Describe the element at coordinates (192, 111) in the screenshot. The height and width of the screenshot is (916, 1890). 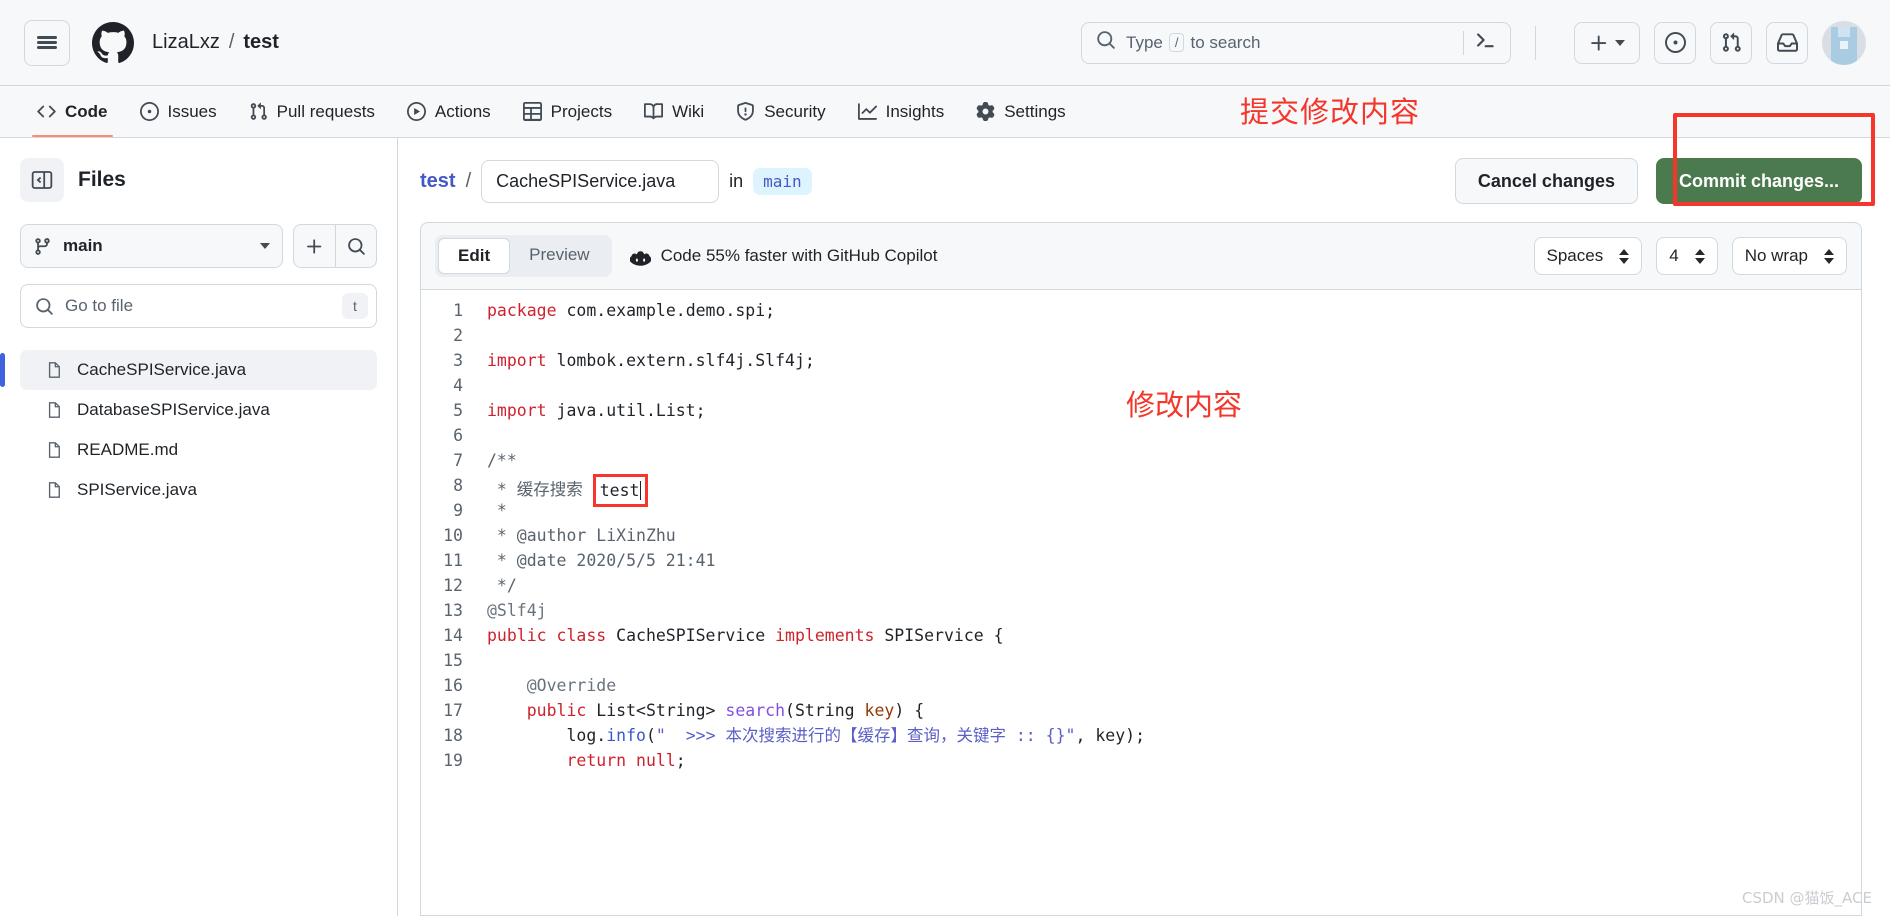
I see `nav-tab-issues-label: Issues` at that location.